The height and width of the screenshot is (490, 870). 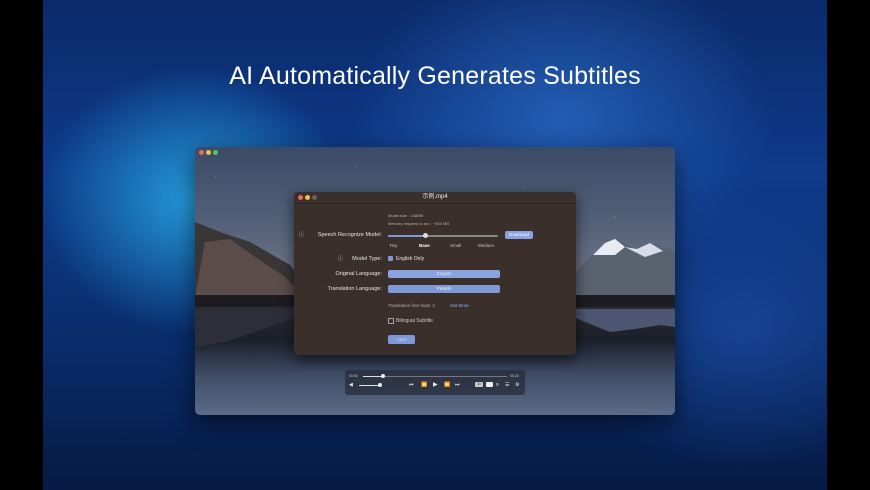 What do you see at coordinates (435, 76) in the screenshot?
I see `page-headline: AI Automatically Generates Subtitles` at bounding box center [435, 76].